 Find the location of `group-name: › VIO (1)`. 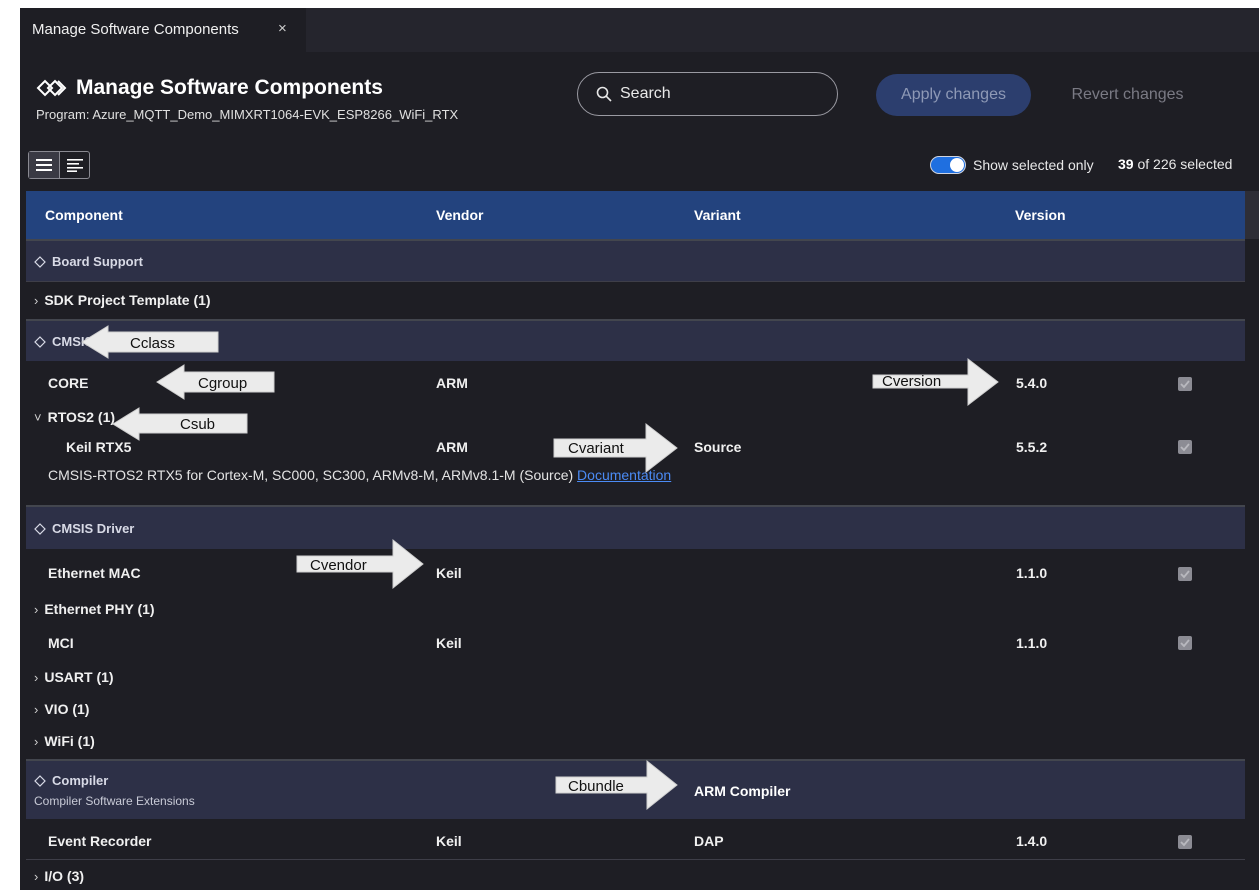

group-name: › VIO (1) is located at coordinates (61, 709).